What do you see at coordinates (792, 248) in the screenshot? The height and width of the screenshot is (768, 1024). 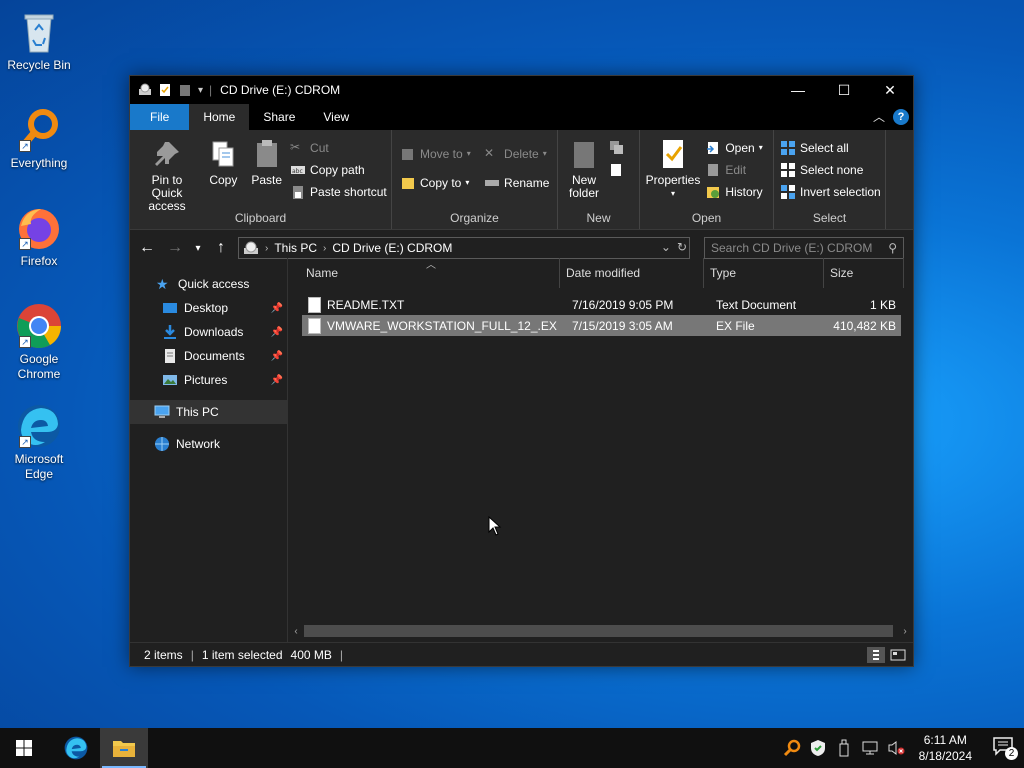 I see `search-placeholder: Search CD Drive (E:) CDROM` at bounding box center [792, 248].